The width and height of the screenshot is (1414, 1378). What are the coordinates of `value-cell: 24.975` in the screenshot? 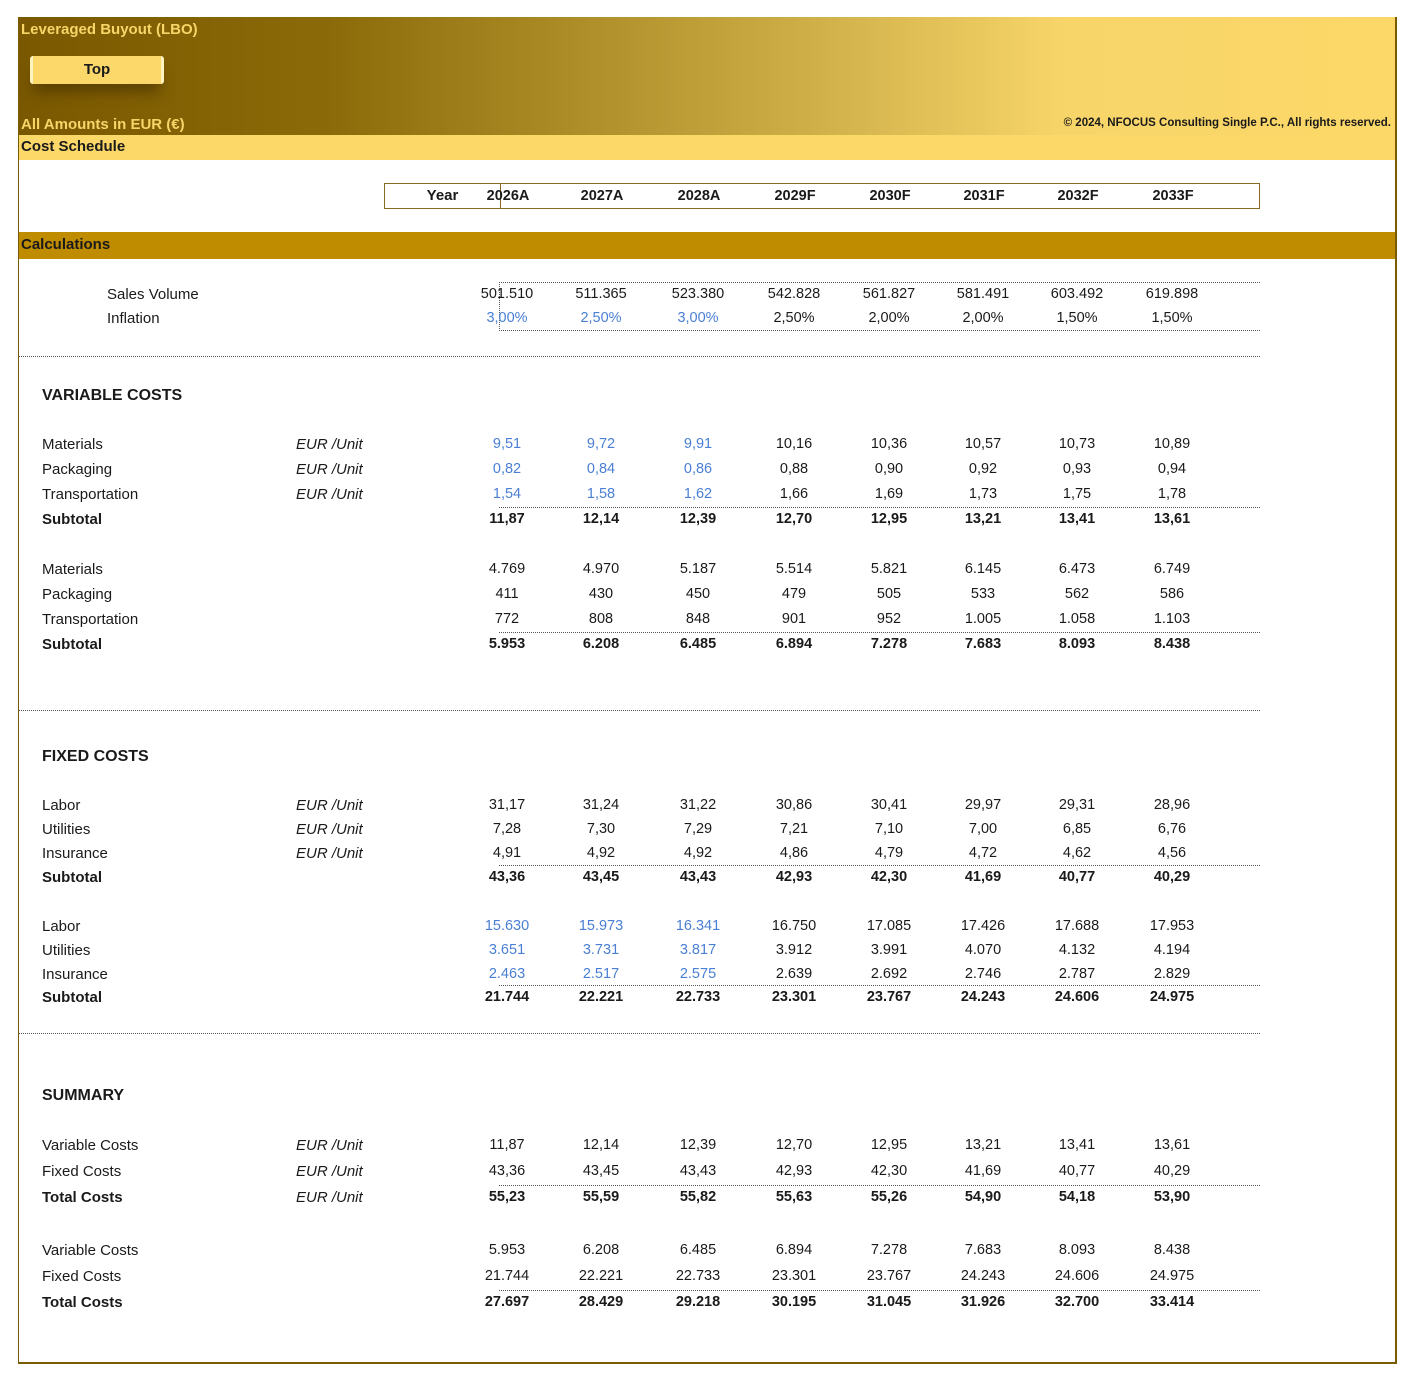 It's located at (1172, 1276).